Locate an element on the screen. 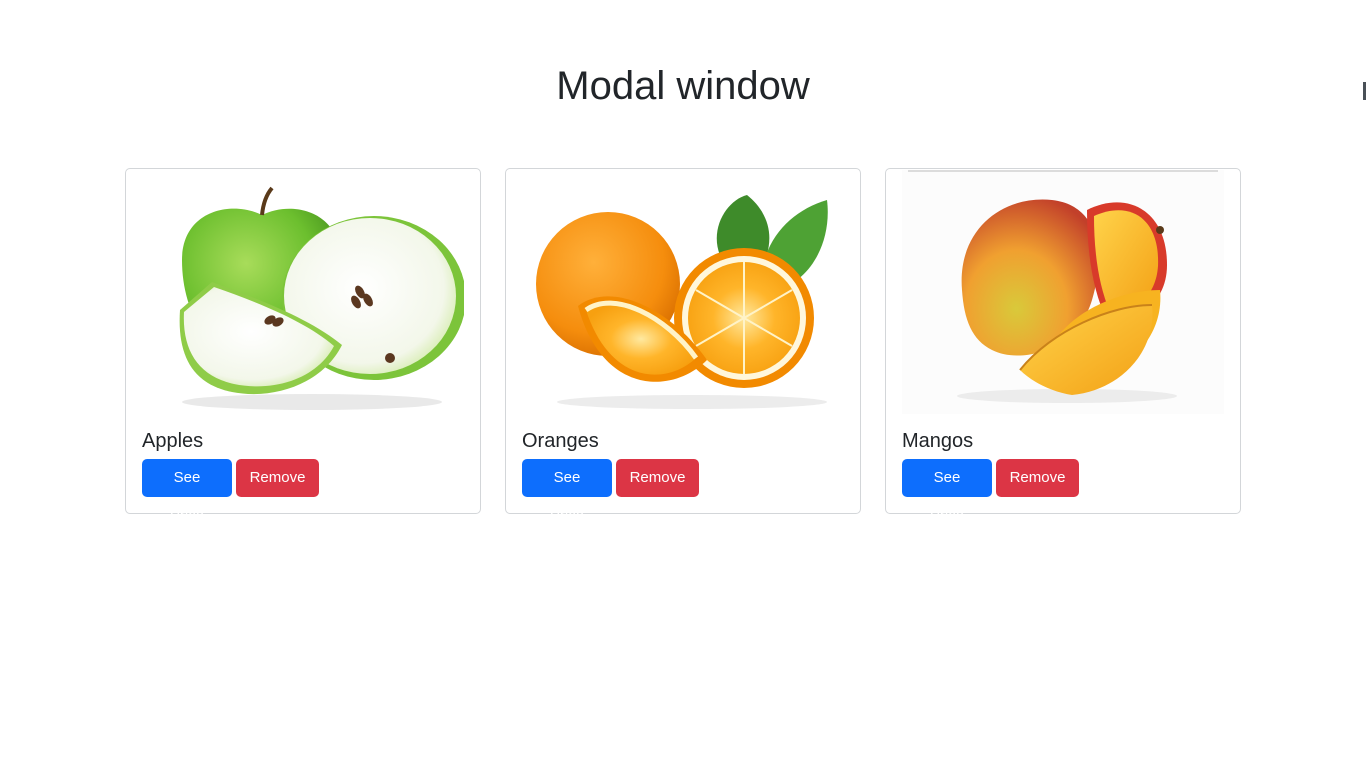 This screenshot has height=768, width=1366. product-card-mangos: Mangos See Price Remove is located at coordinates (1063, 346).